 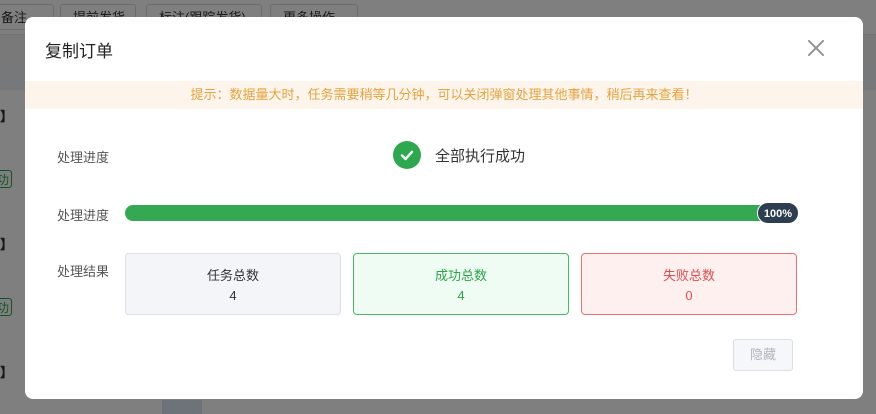 What do you see at coordinates (233, 284) in the screenshot?
I see `total-tasks-card: 任务总数 4` at bounding box center [233, 284].